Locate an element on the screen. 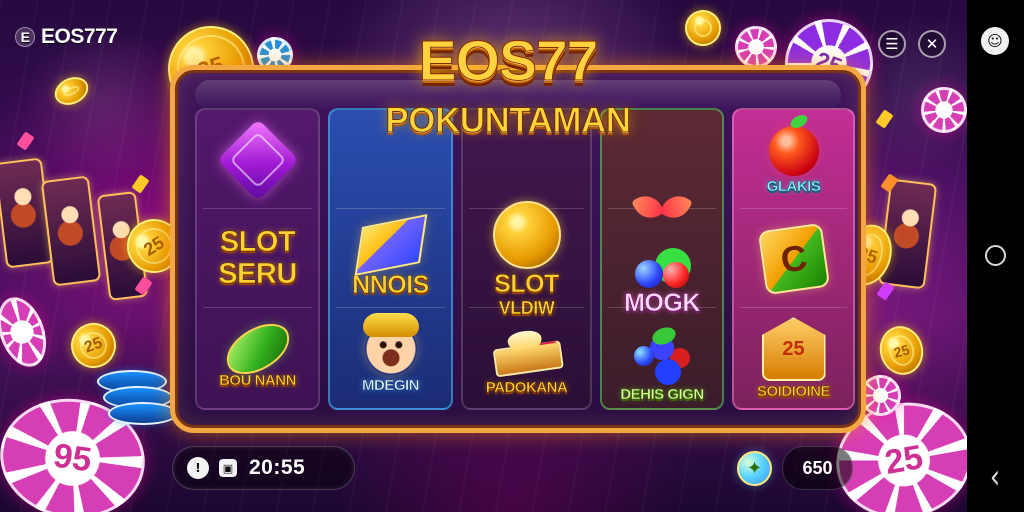  gem-icon is located at coordinates (257, 159).